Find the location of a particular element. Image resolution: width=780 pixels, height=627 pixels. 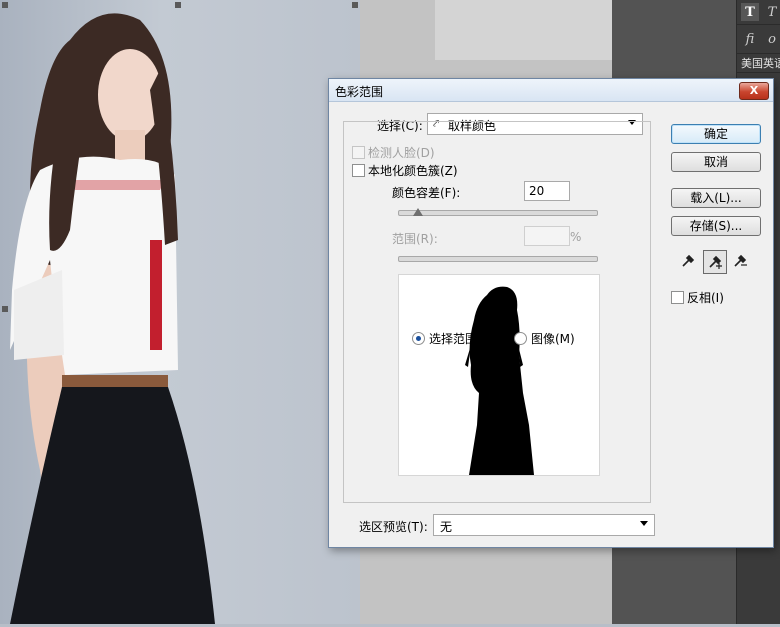

range-unit: % is located at coordinates (576, 237).